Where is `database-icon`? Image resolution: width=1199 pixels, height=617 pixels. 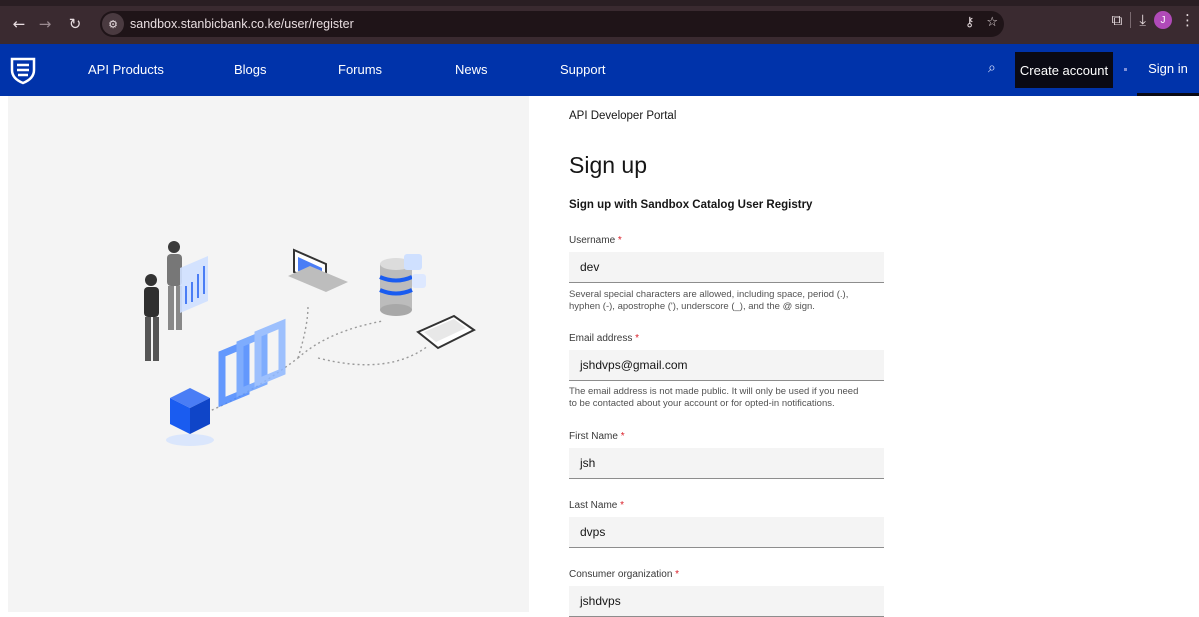 database-icon is located at coordinates (402, 285).